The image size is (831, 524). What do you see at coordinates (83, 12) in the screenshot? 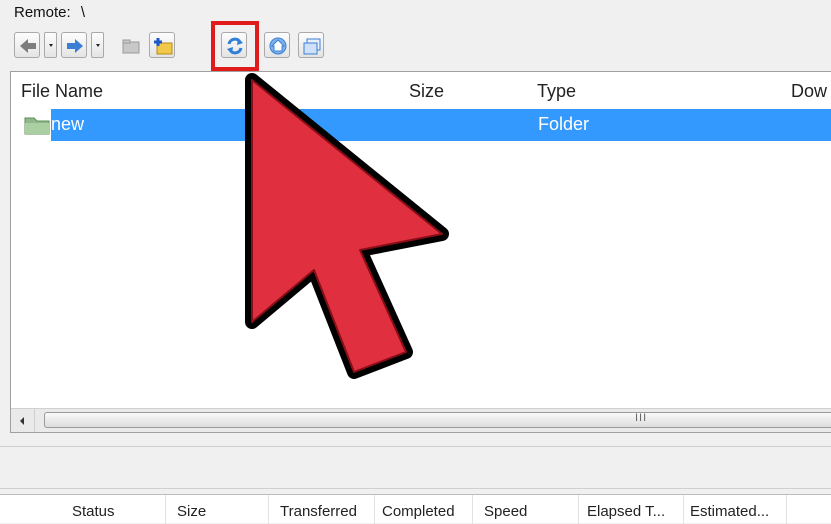
I see `remote-path-value: \` at bounding box center [83, 12].